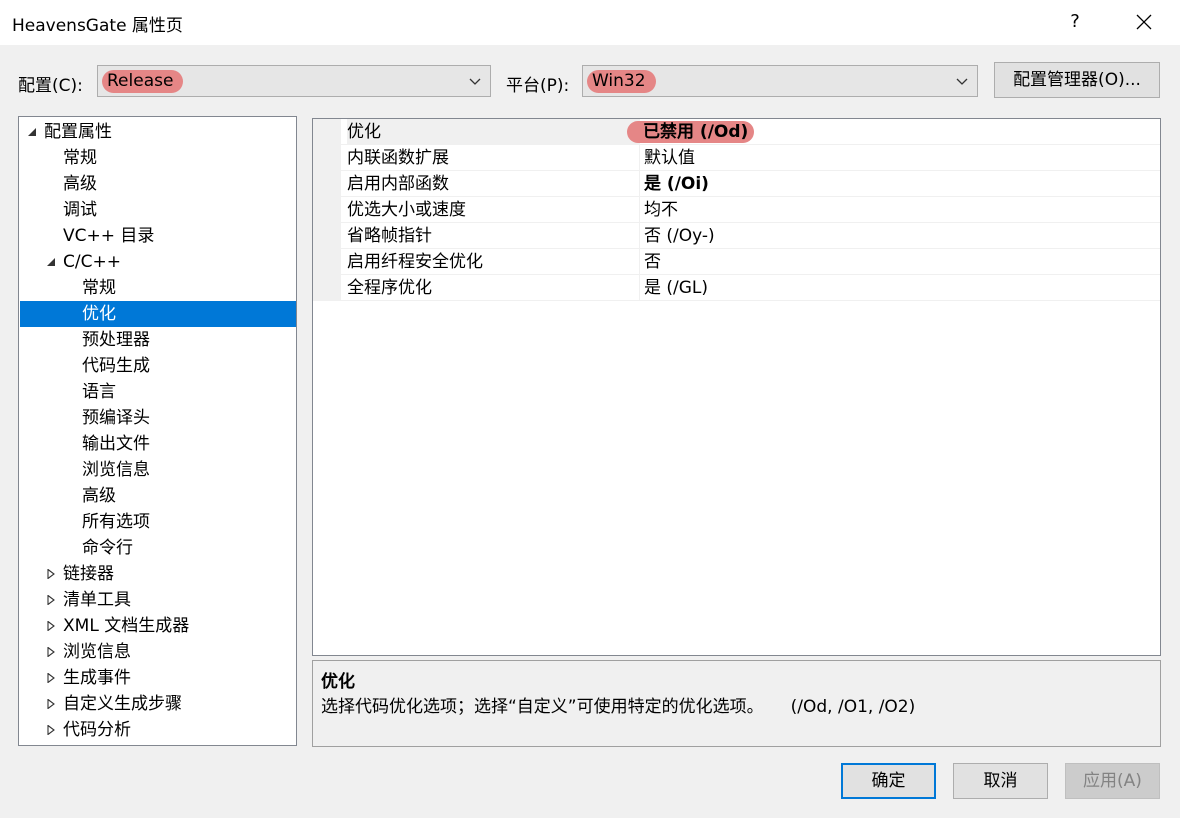 The image size is (1180, 818). Describe the element at coordinates (736, 236) in the screenshot. I see `property-row: 省略帧指针 否 (/Oy-)` at that location.